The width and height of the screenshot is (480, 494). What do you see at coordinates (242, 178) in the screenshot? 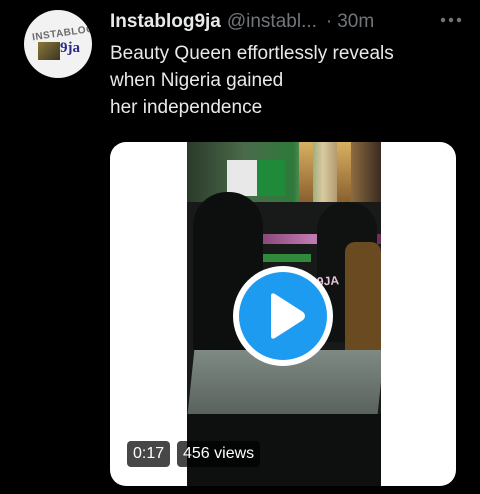
I see `scene-flag-white` at bounding box center [242, 178].